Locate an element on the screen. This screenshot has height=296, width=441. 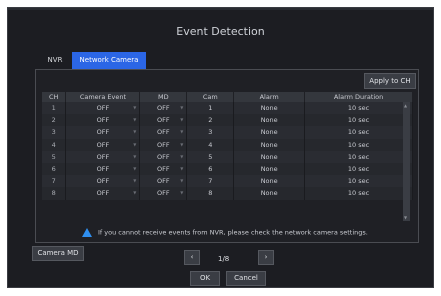
table-row: 5 OFF ▼ OFF ▼ 5 None 10 sec▼ is located at coordinates (227, 156).